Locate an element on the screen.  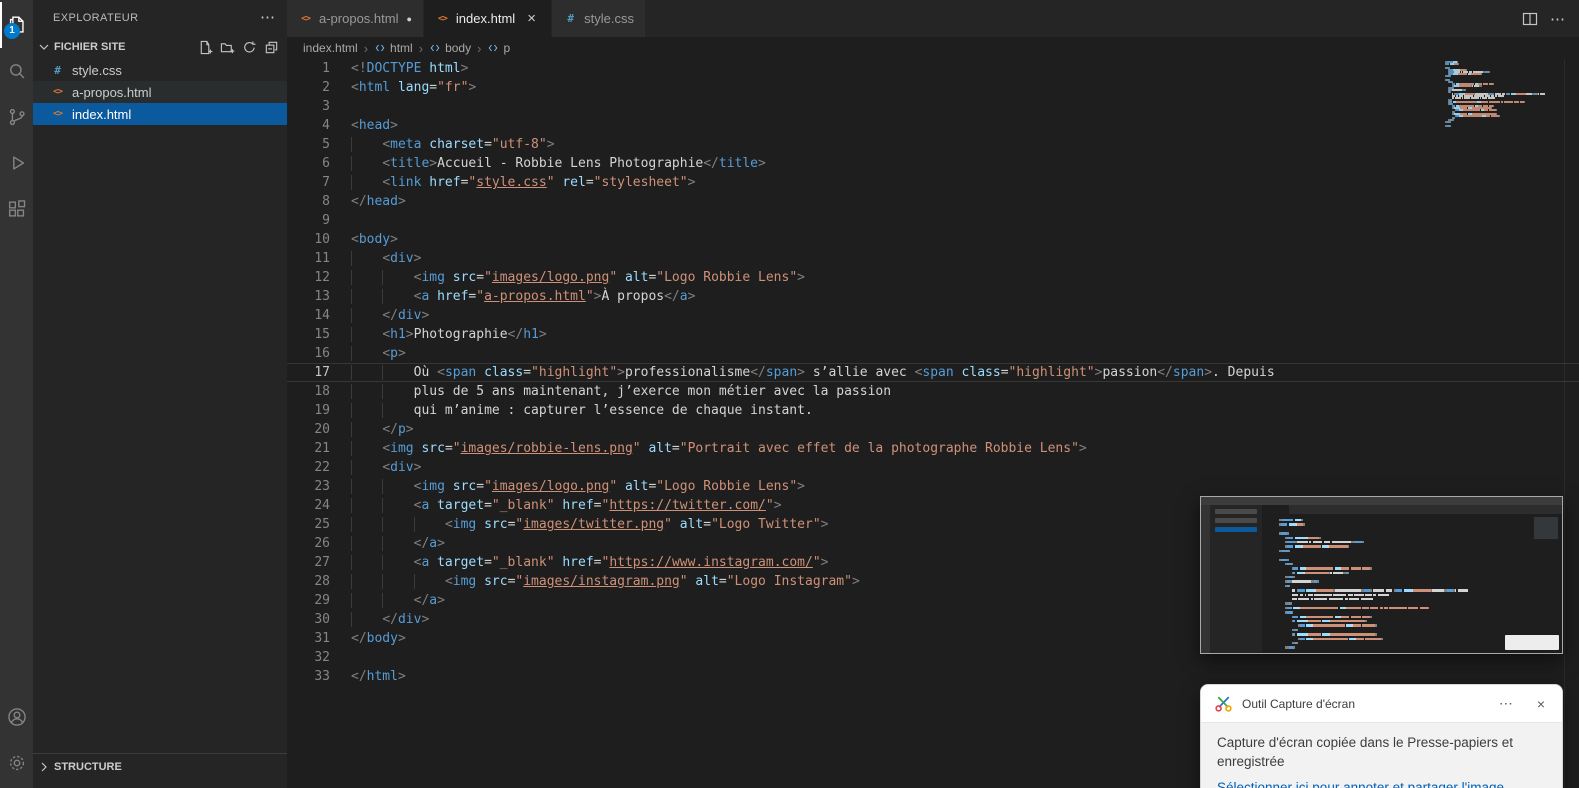
file-name: index.html is located at coordinates (102, 114).